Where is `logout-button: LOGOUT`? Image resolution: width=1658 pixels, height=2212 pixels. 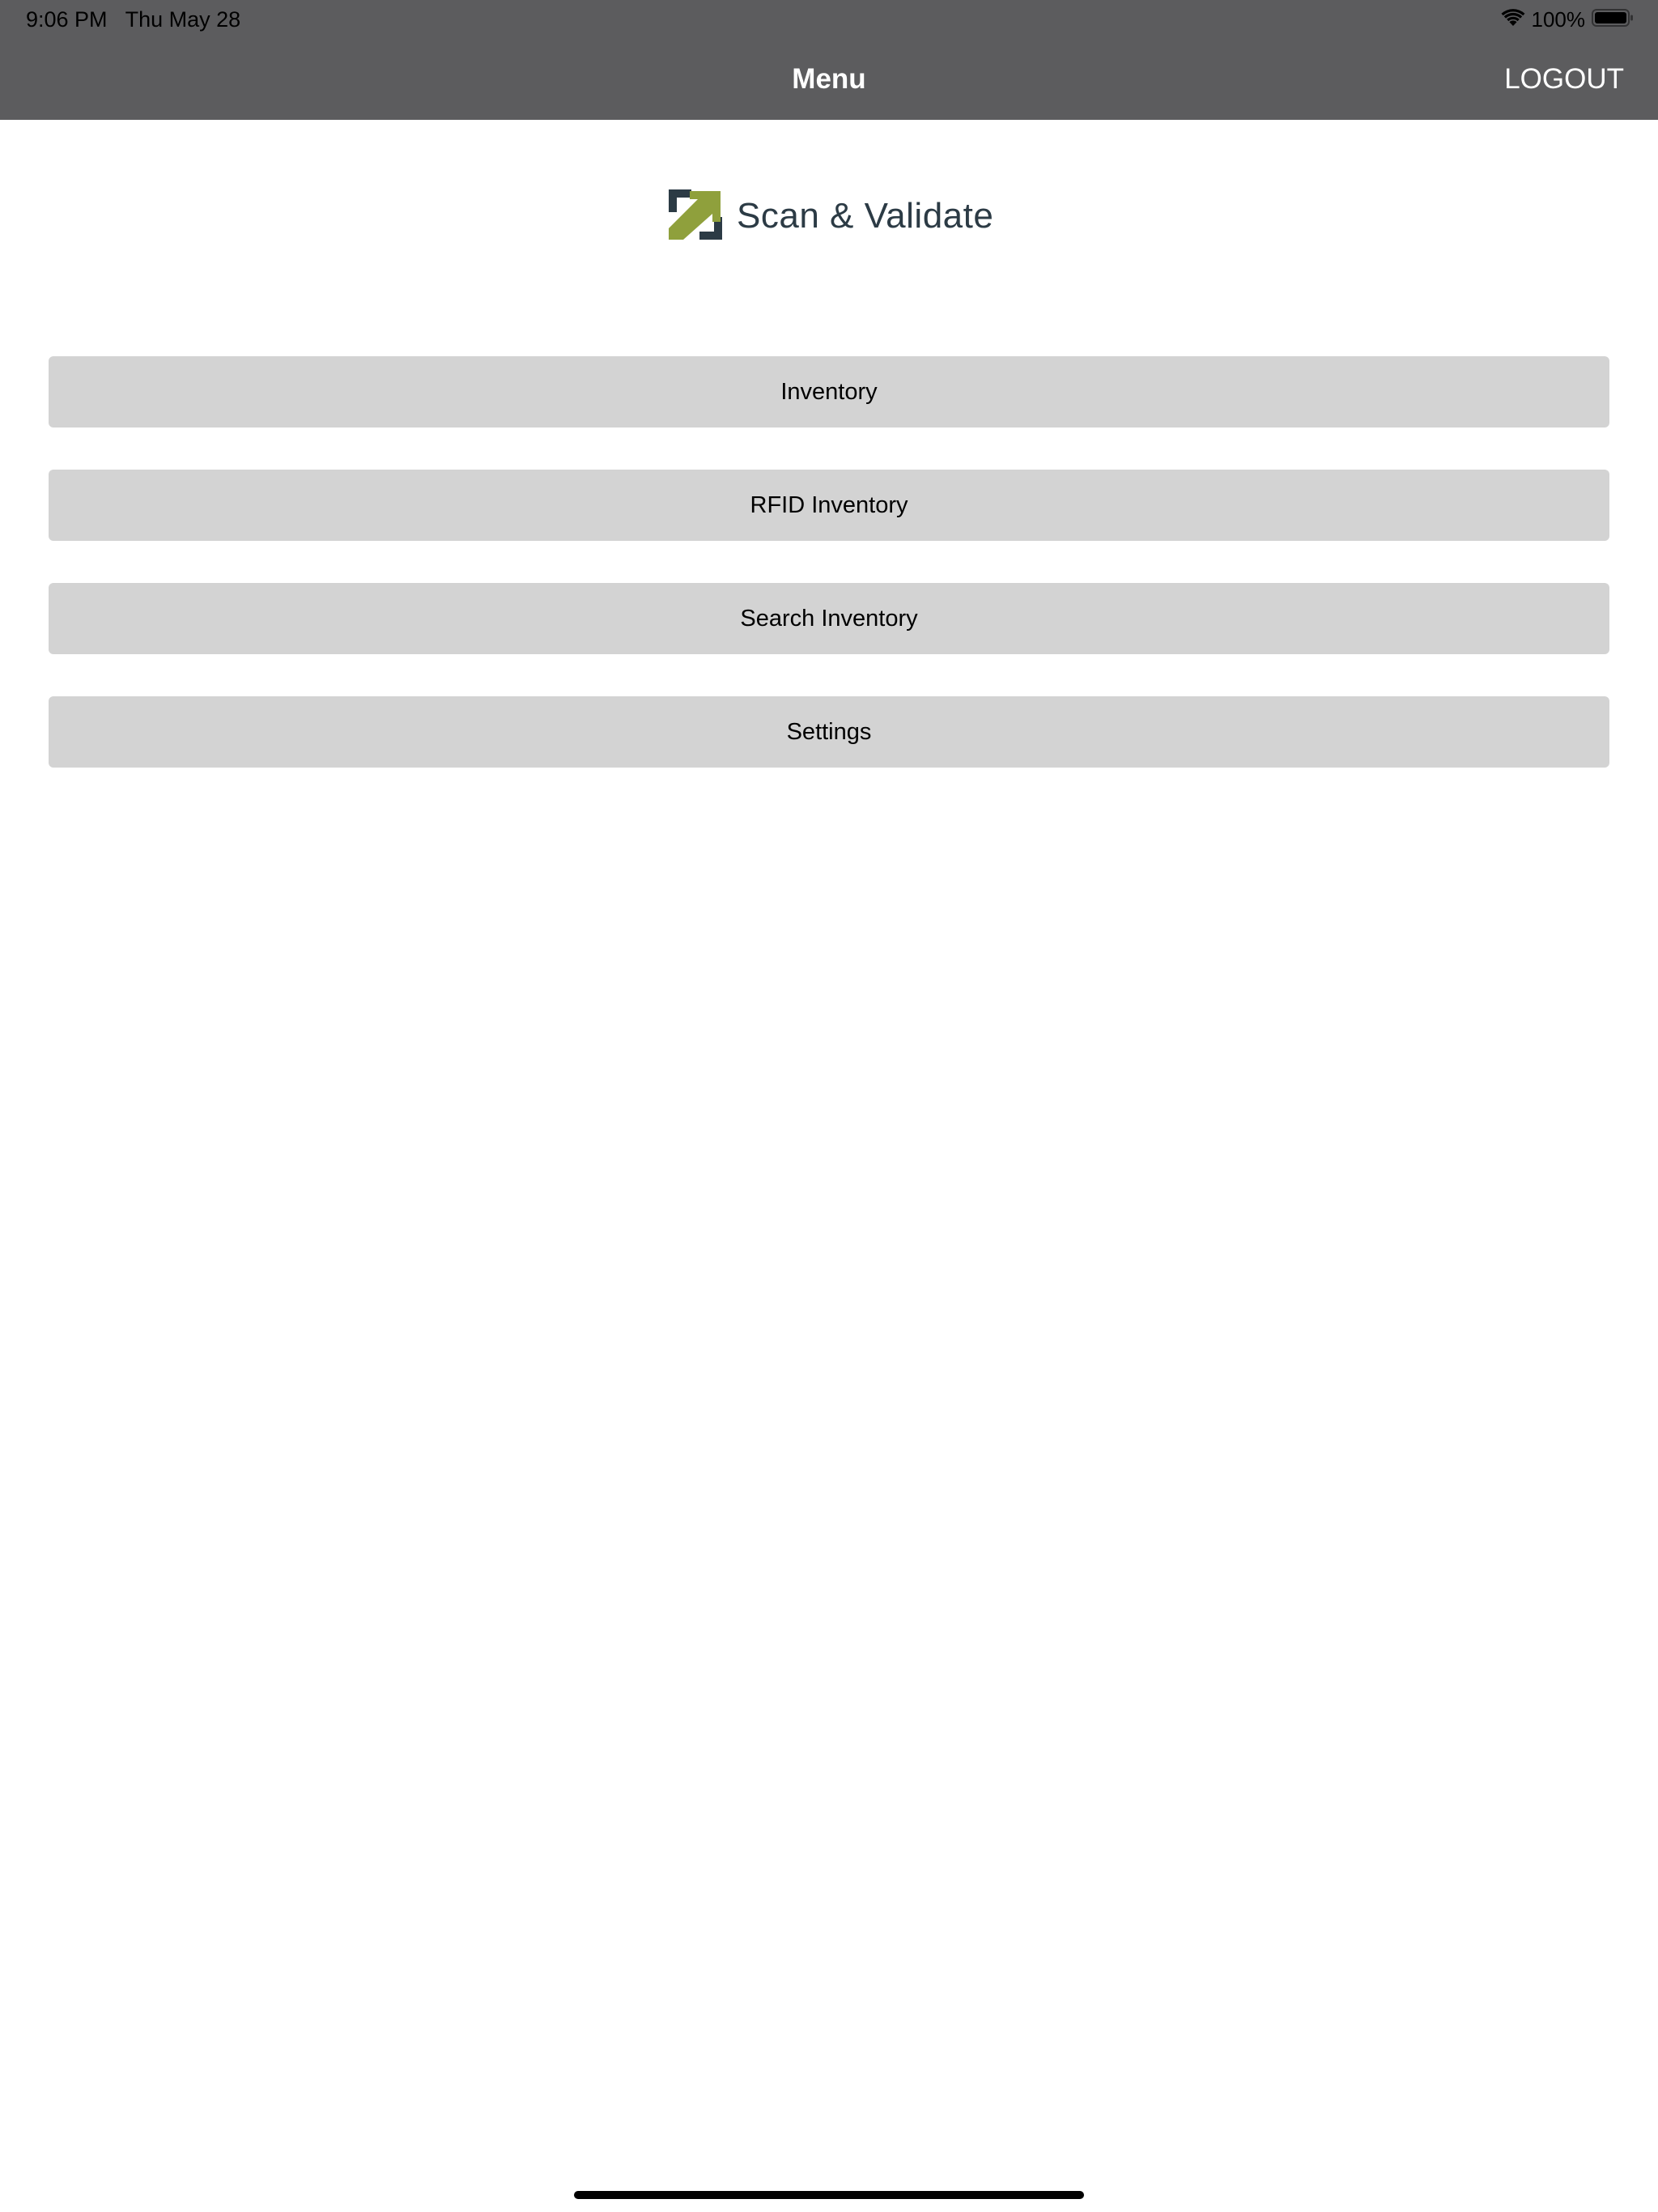
logout-button: LOGOUT is located at coordinates (1564, 79).